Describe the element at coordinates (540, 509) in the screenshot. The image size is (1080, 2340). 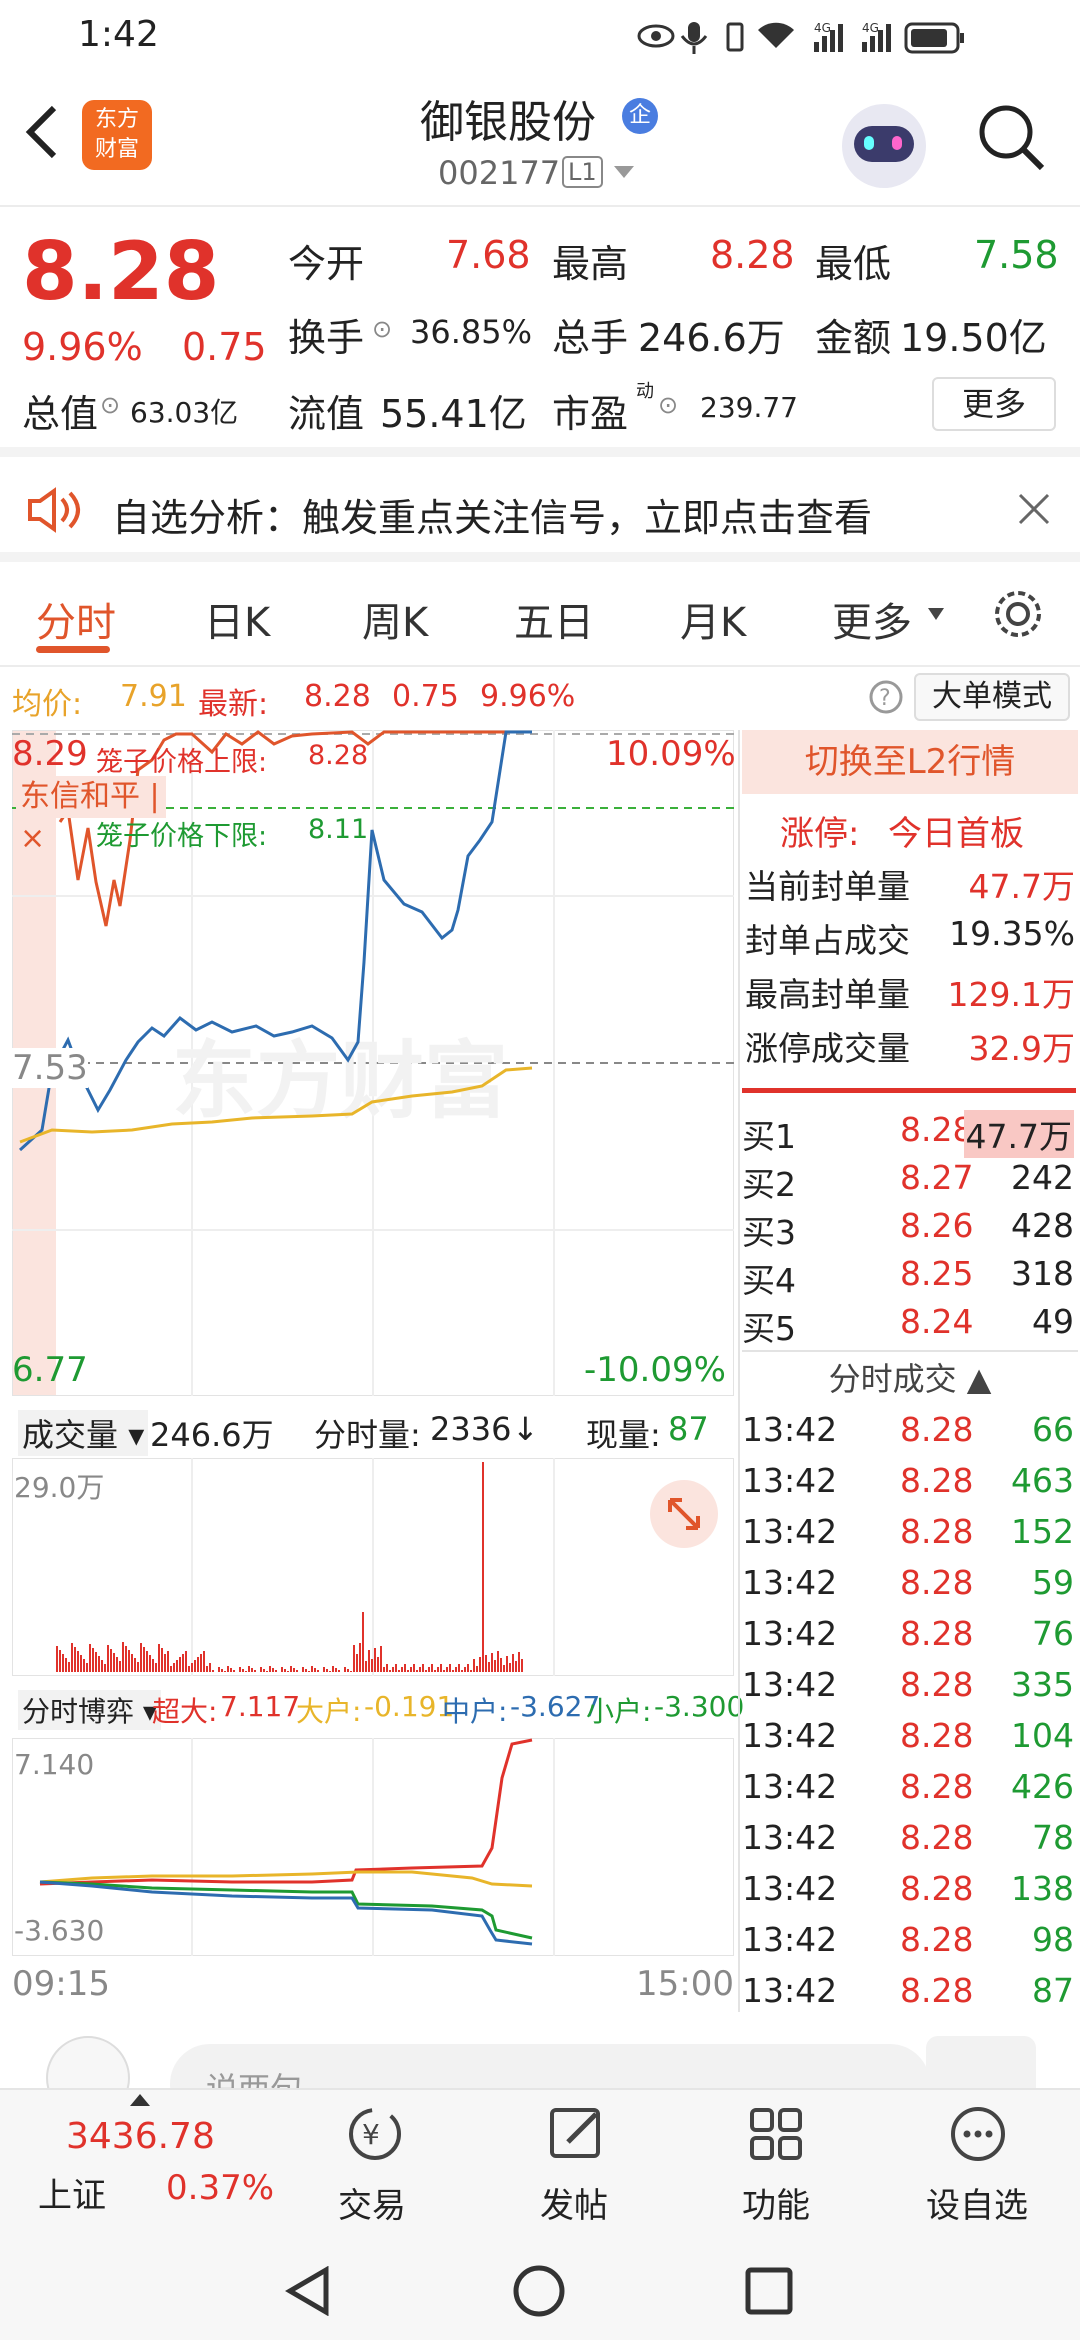
I see `alert-bar: 自选分析：触发重点关注信号，立即点击查看` at that location.